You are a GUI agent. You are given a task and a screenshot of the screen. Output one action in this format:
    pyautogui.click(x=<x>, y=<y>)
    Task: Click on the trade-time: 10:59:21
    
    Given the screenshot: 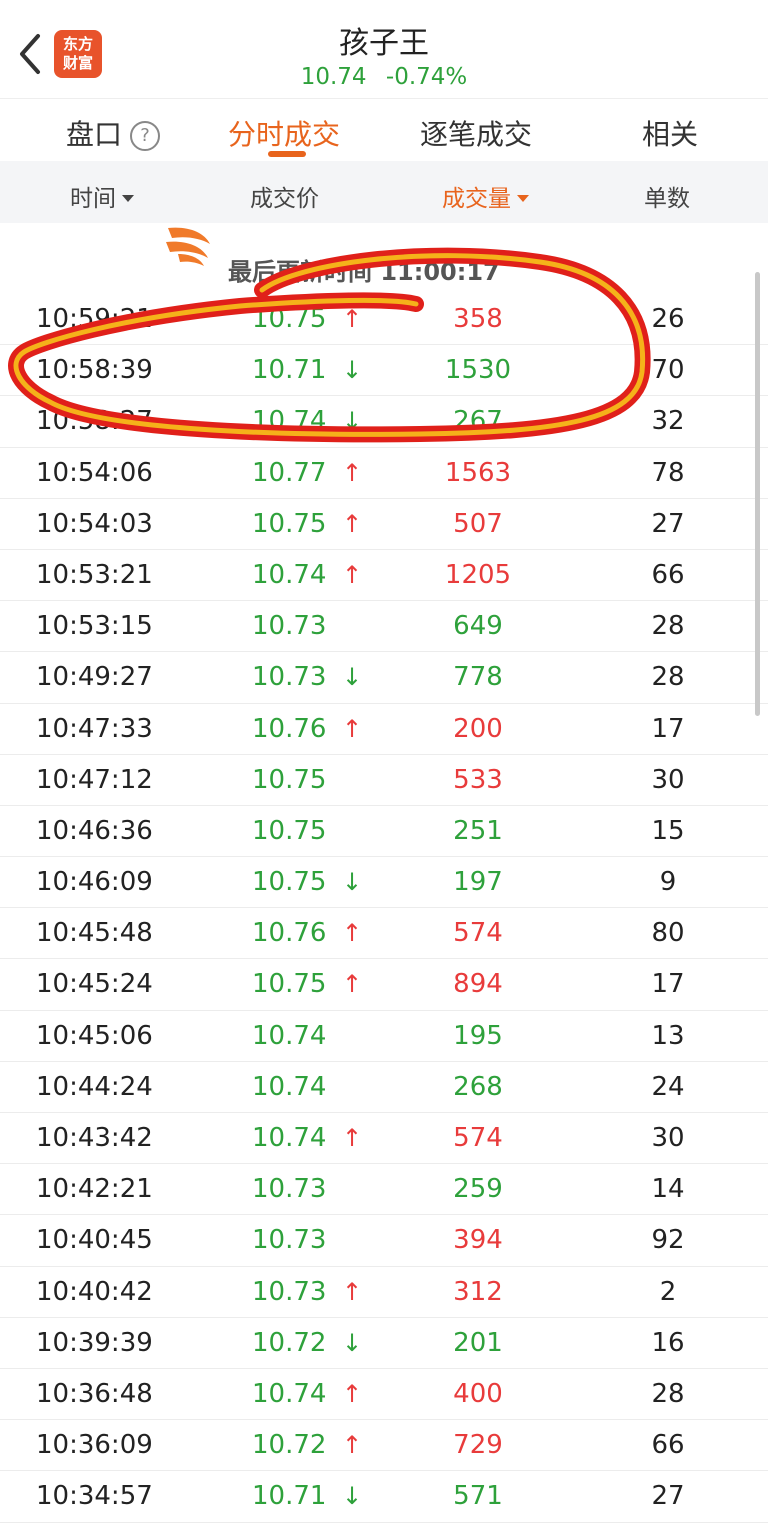 What is the action you would take?
    pyautogui.click(x=94, y=319)
    